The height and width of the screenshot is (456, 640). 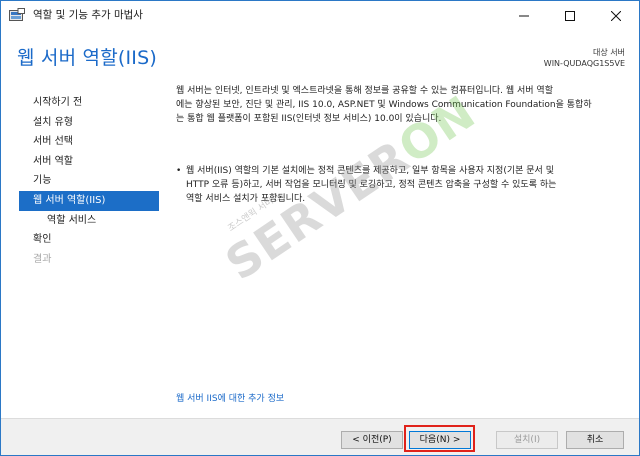 What do you see at coordinates (584, 63) in the screenshot?
I see `target-server-value: WIN-QUDAQG1S5VE` at bounding box center [584, 63].